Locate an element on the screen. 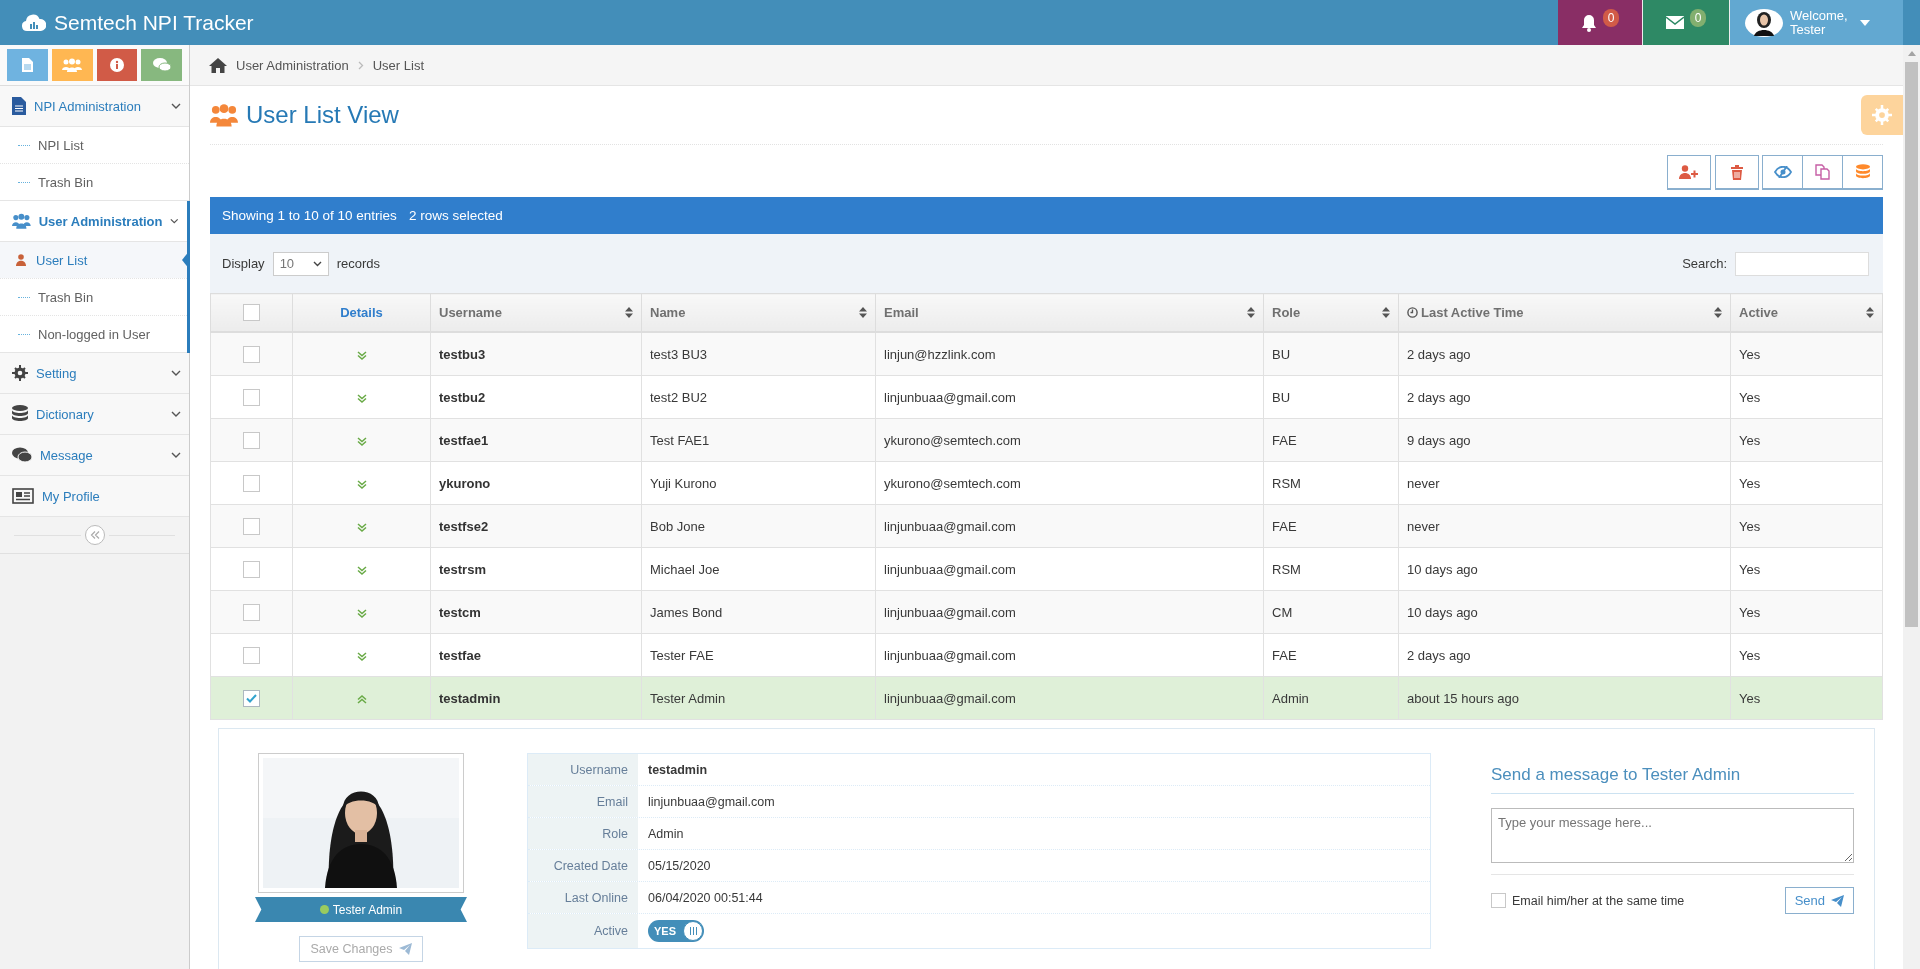 The height and width of the screenshot is (969, 1920). messages-button: 0 is located at coordinates (1685, 22).